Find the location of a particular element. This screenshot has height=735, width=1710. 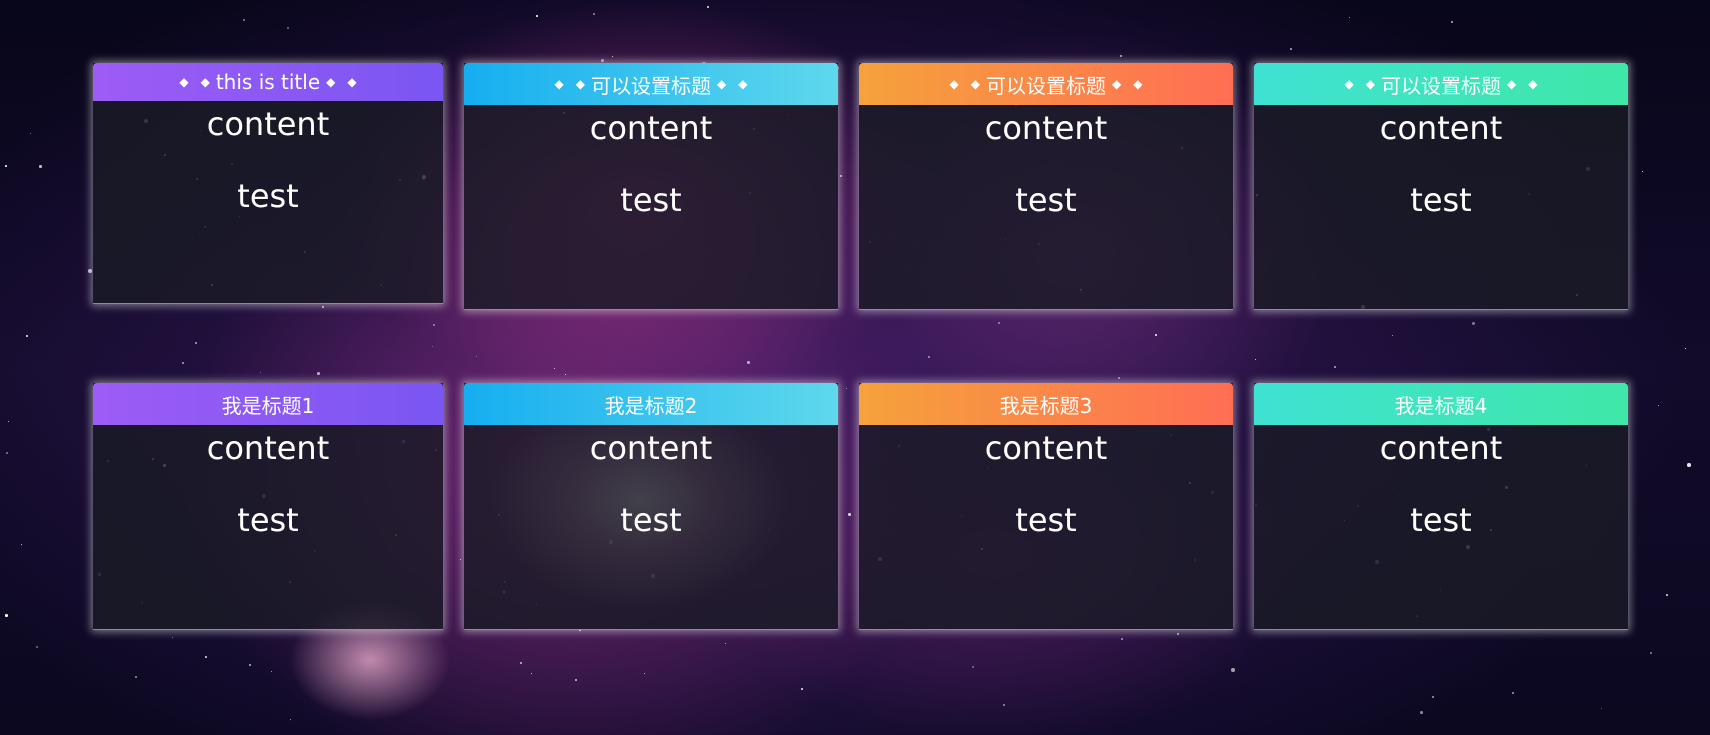

card-title: this is title is located at coordinates (268, 82).